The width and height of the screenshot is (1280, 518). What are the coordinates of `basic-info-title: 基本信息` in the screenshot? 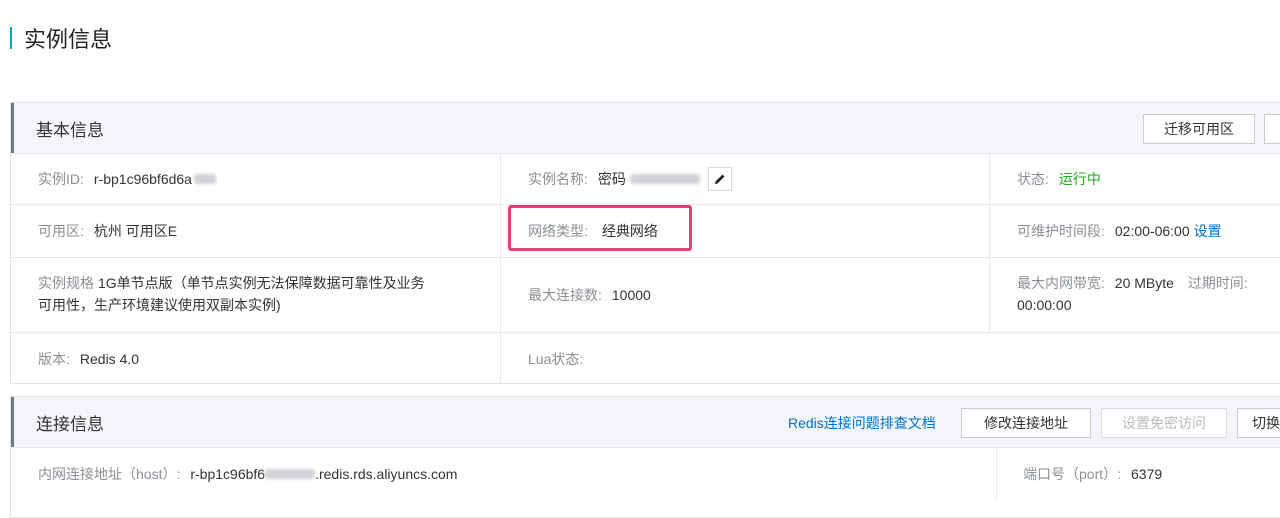 It's located at (70, 130).